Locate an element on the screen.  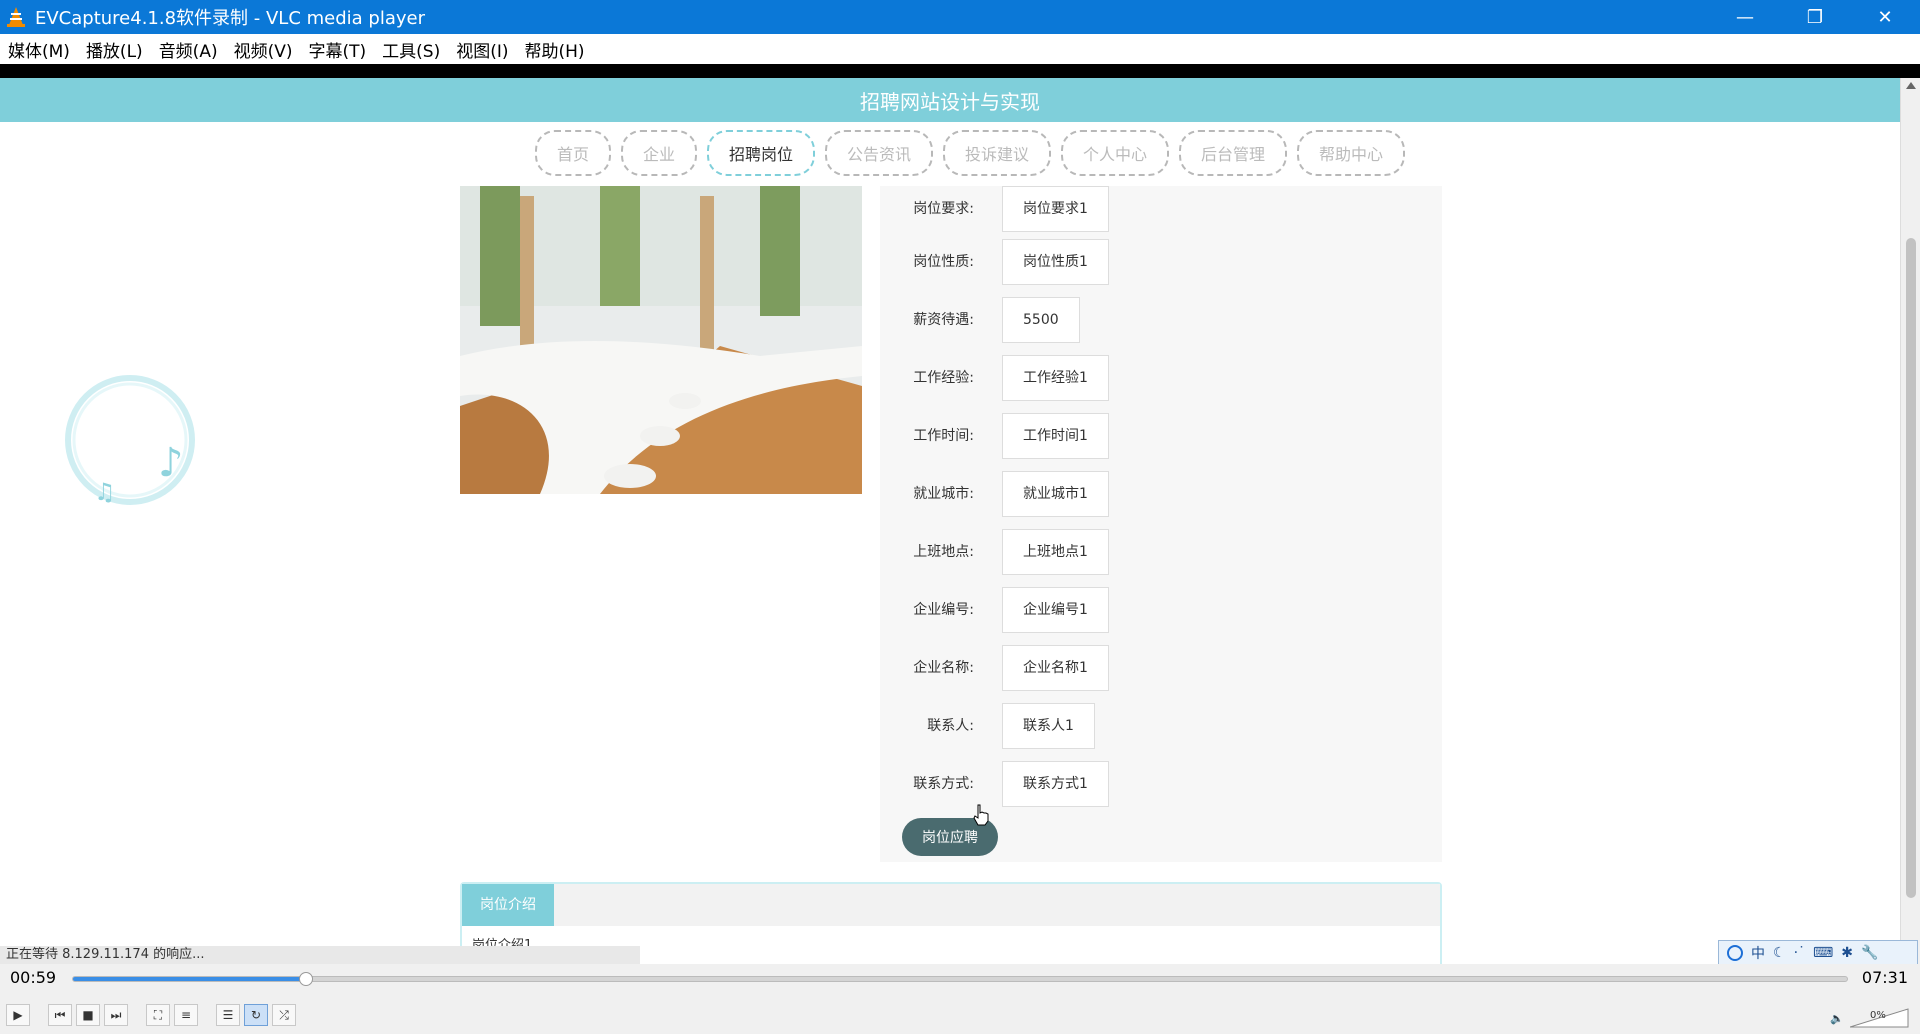
previous-icon: ⏮ is located at coordinates (60, 1015).